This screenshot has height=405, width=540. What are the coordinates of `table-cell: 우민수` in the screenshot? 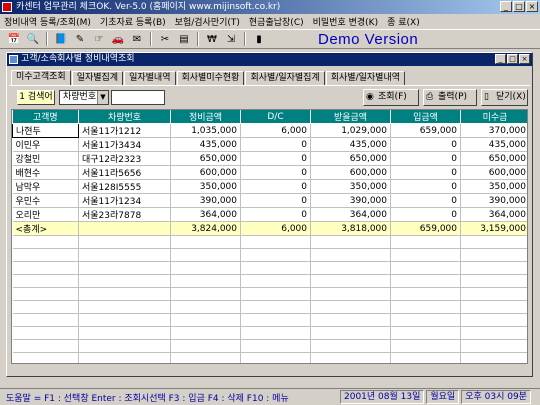 It's located at (45, 200).